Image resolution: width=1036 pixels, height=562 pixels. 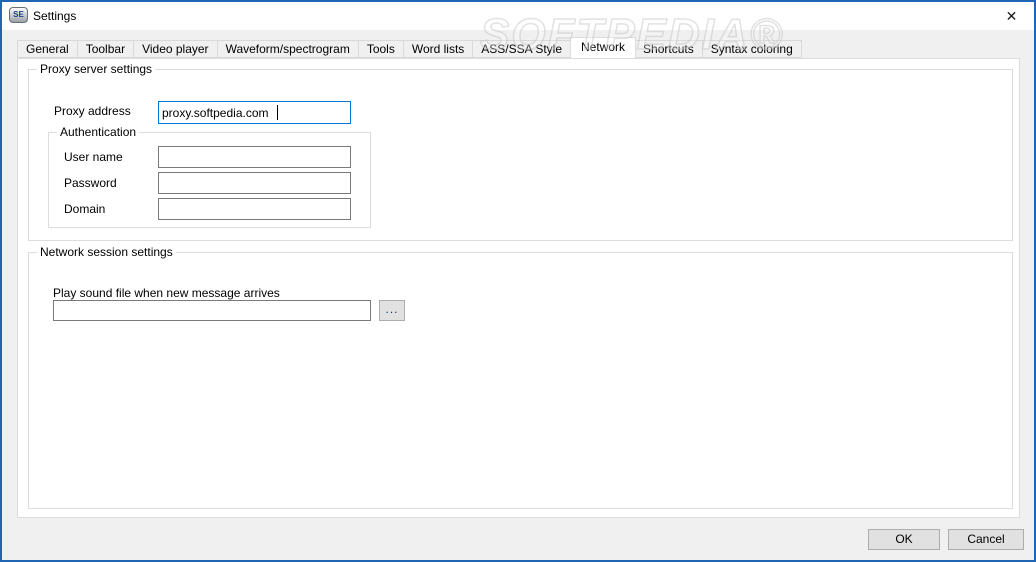 I want to click on tab-general: General, so click(x=47, y=49).